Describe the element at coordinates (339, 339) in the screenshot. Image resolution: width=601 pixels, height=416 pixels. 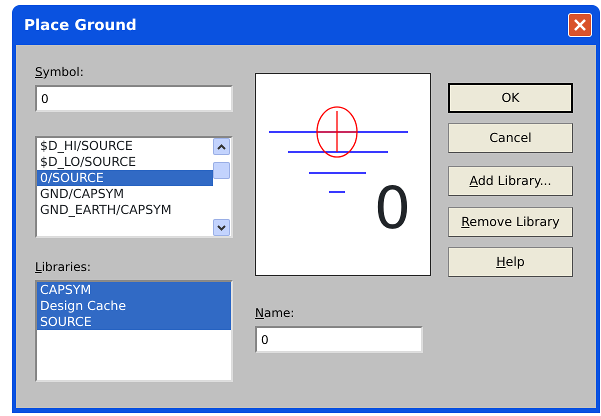
I see `name-field: 0` at that location.